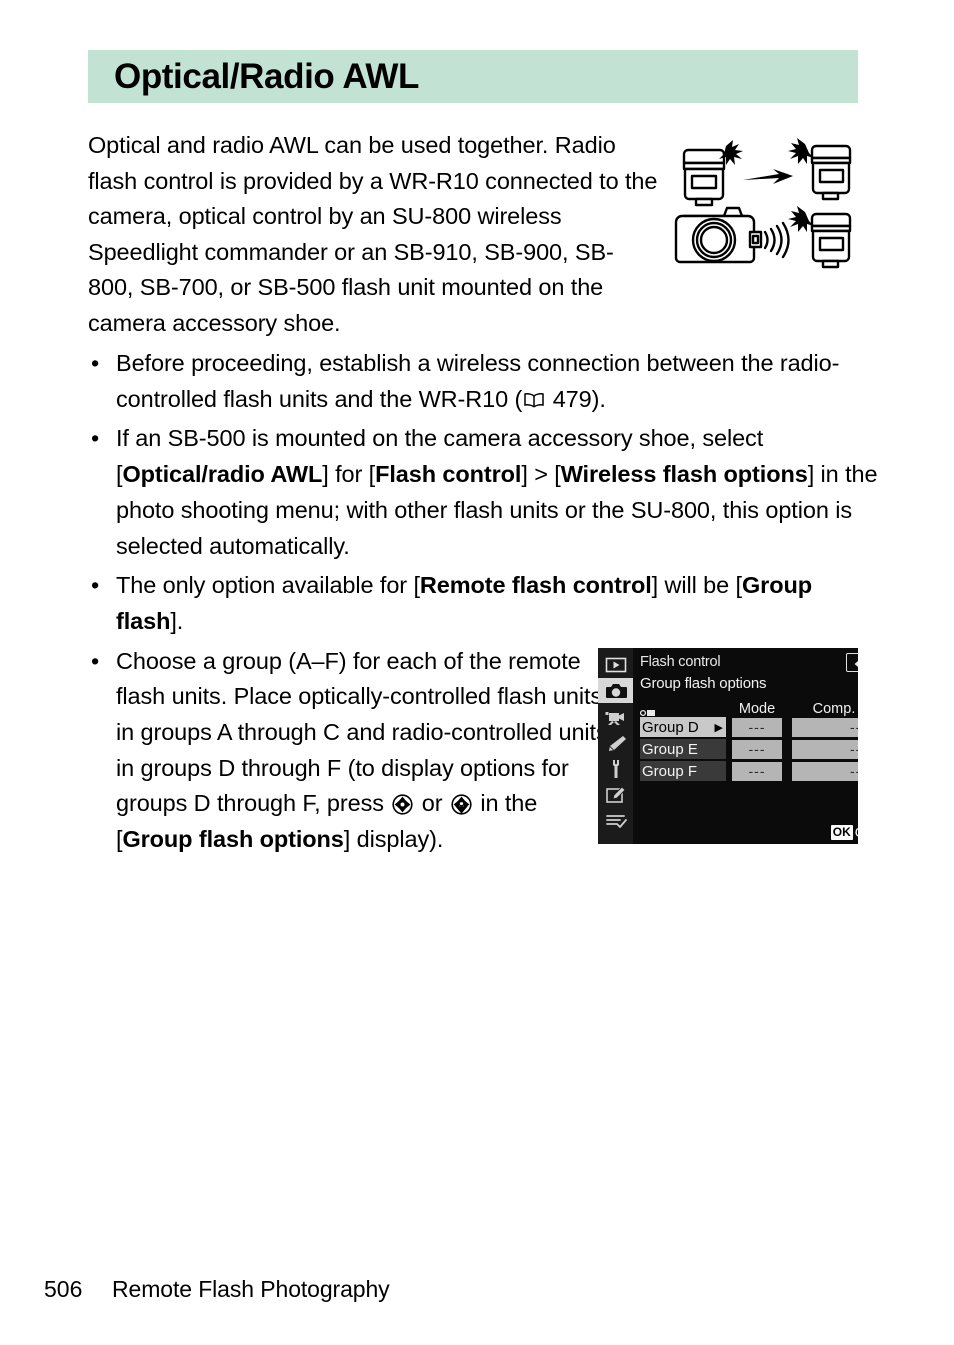 The image size is (954, 1345). Describe the element at coordinates (852, 662) in the screenshot. I see `return-arrow-icon` at that location.